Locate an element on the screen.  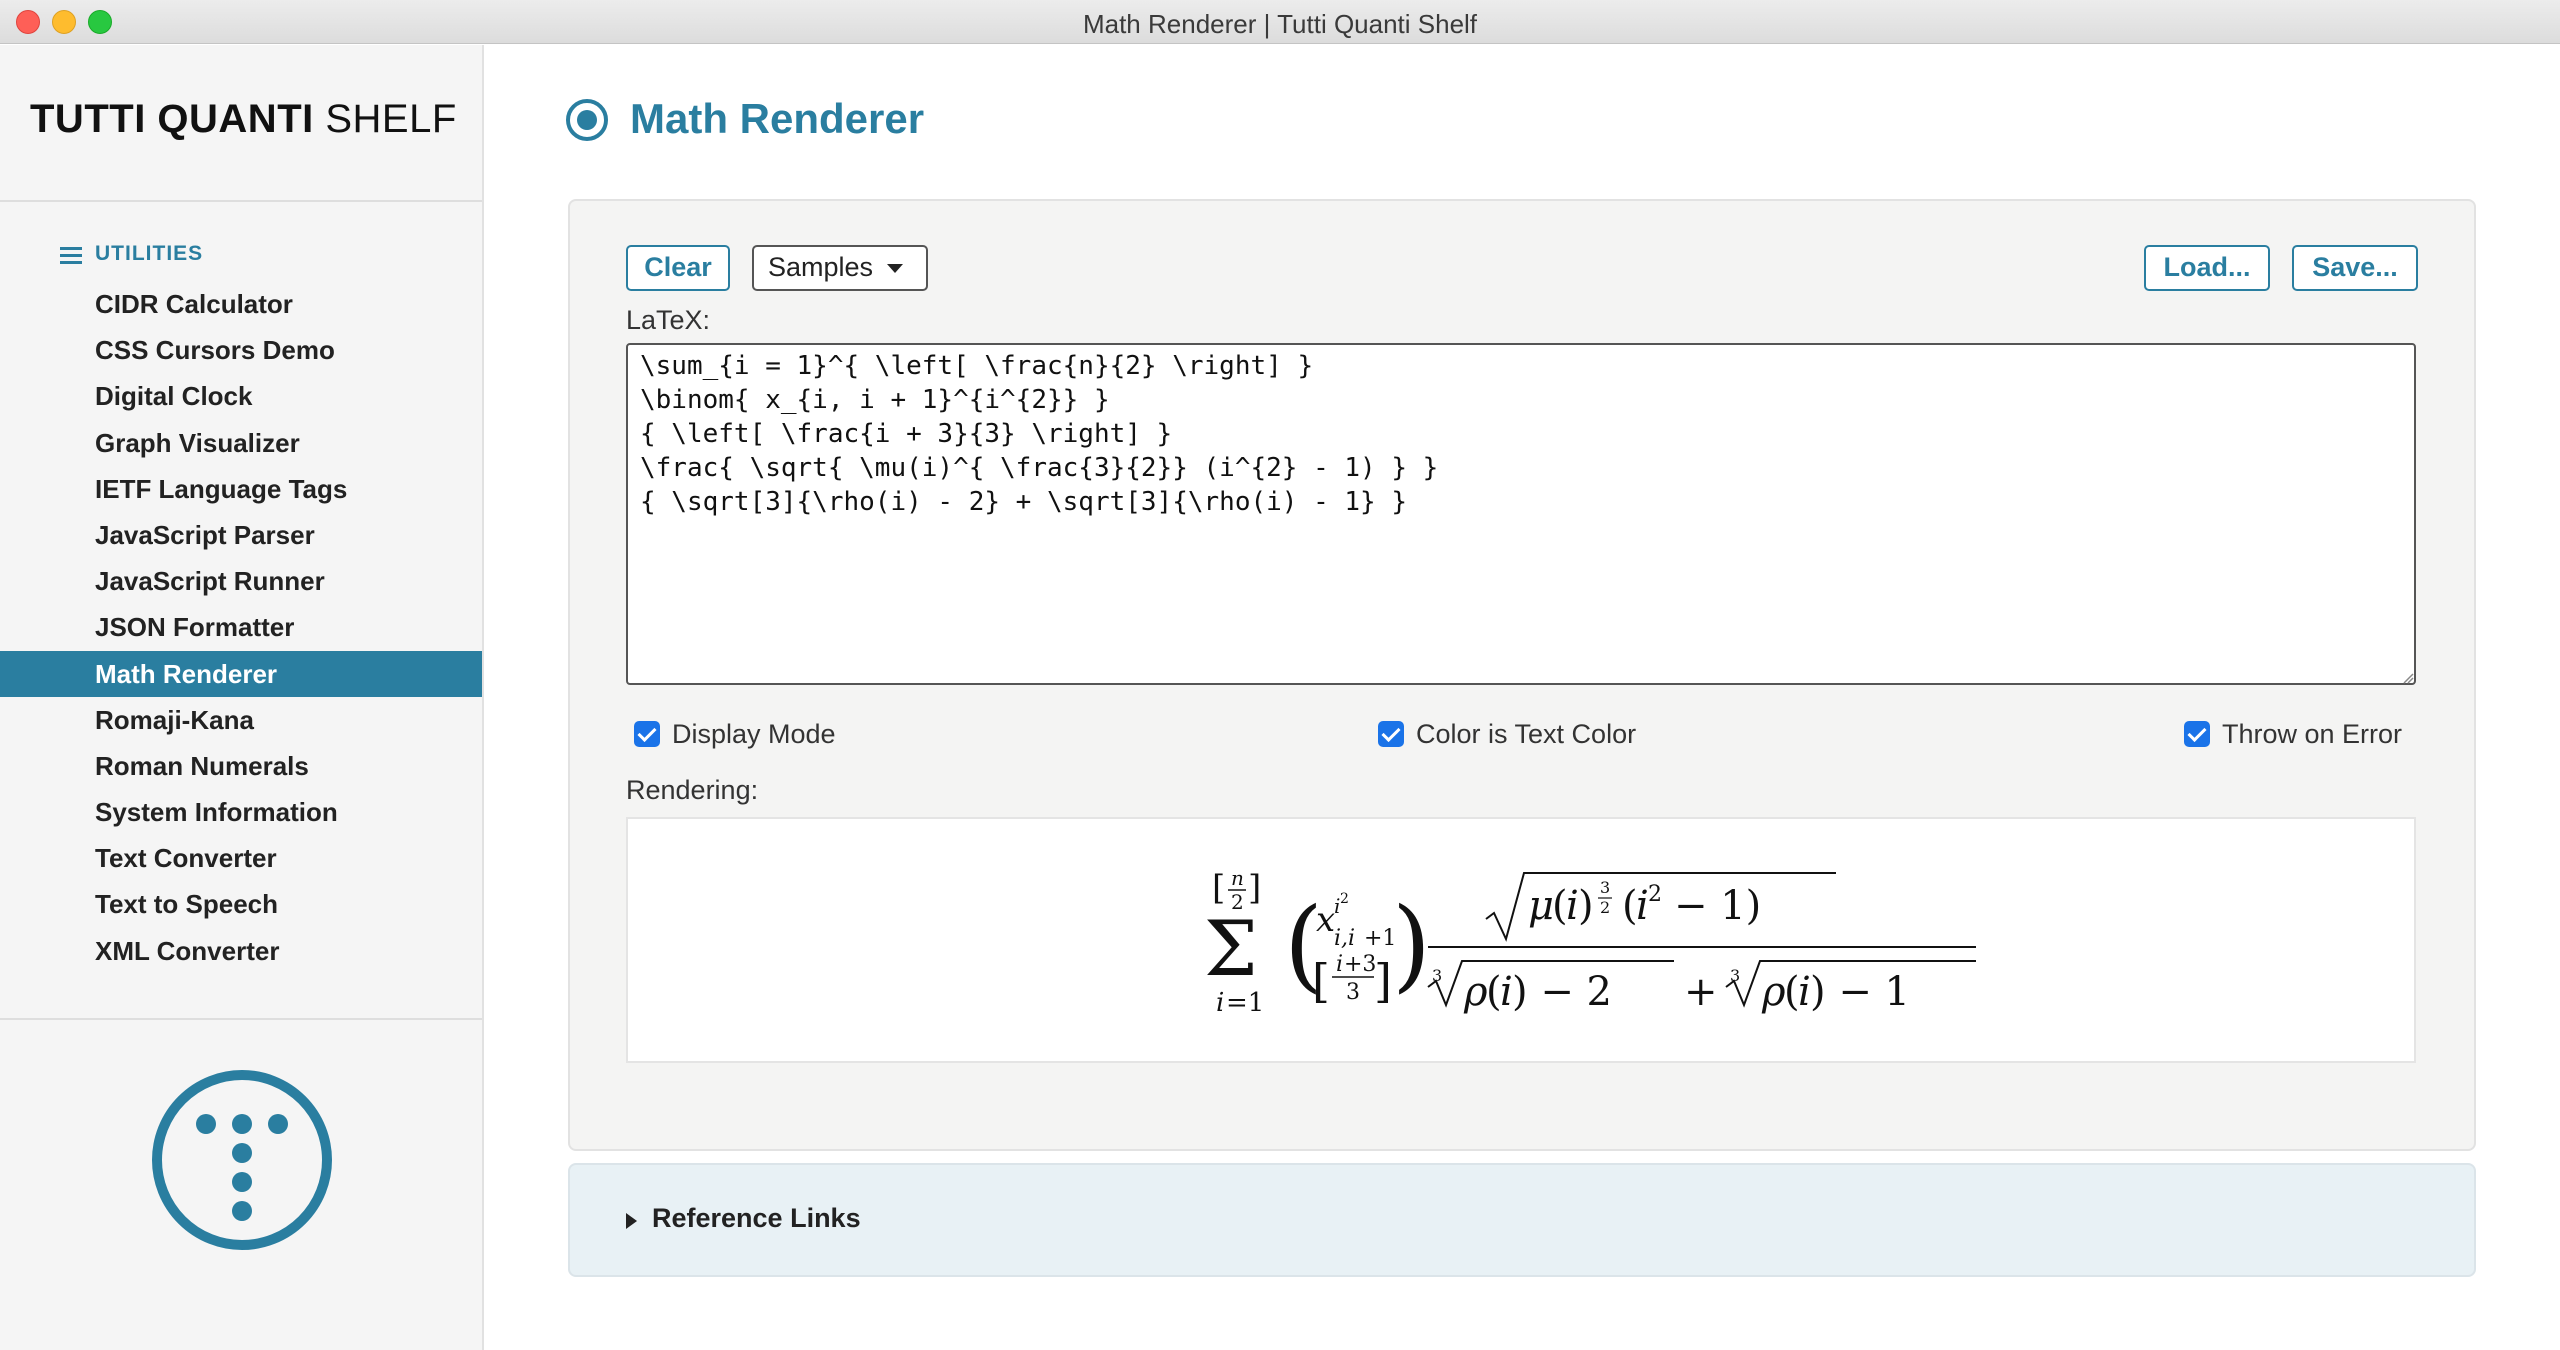
throw-on-error-label: Throw on Error is located at coordinates (2312, 734).